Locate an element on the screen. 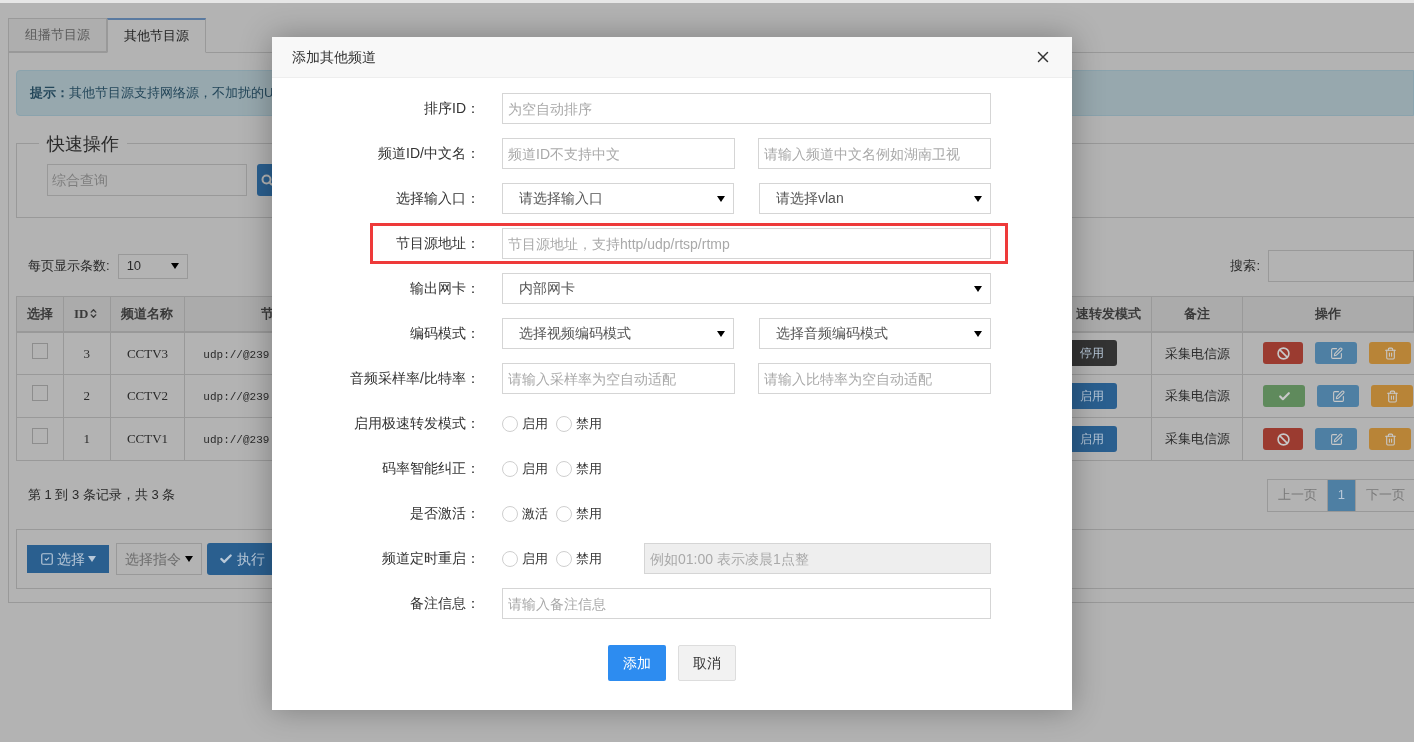  field-label: 音频采样率/比特率： is located at coordinates (414, 378).